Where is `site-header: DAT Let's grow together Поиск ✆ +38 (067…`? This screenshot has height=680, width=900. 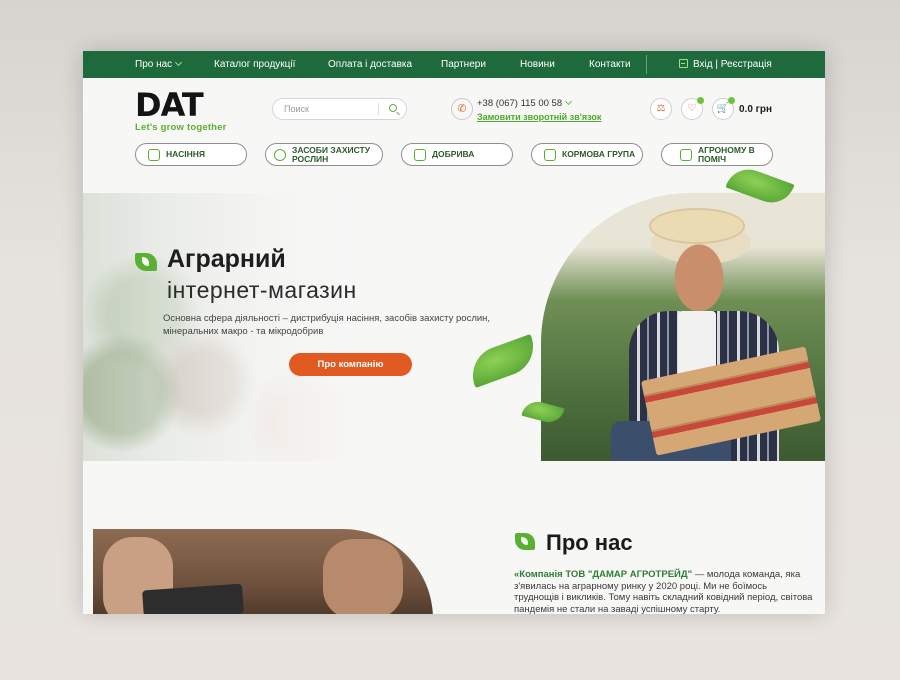 site-header: DAT Let's grow together Поиск ✆ +38 (067… is located at coordinates (454, 113).